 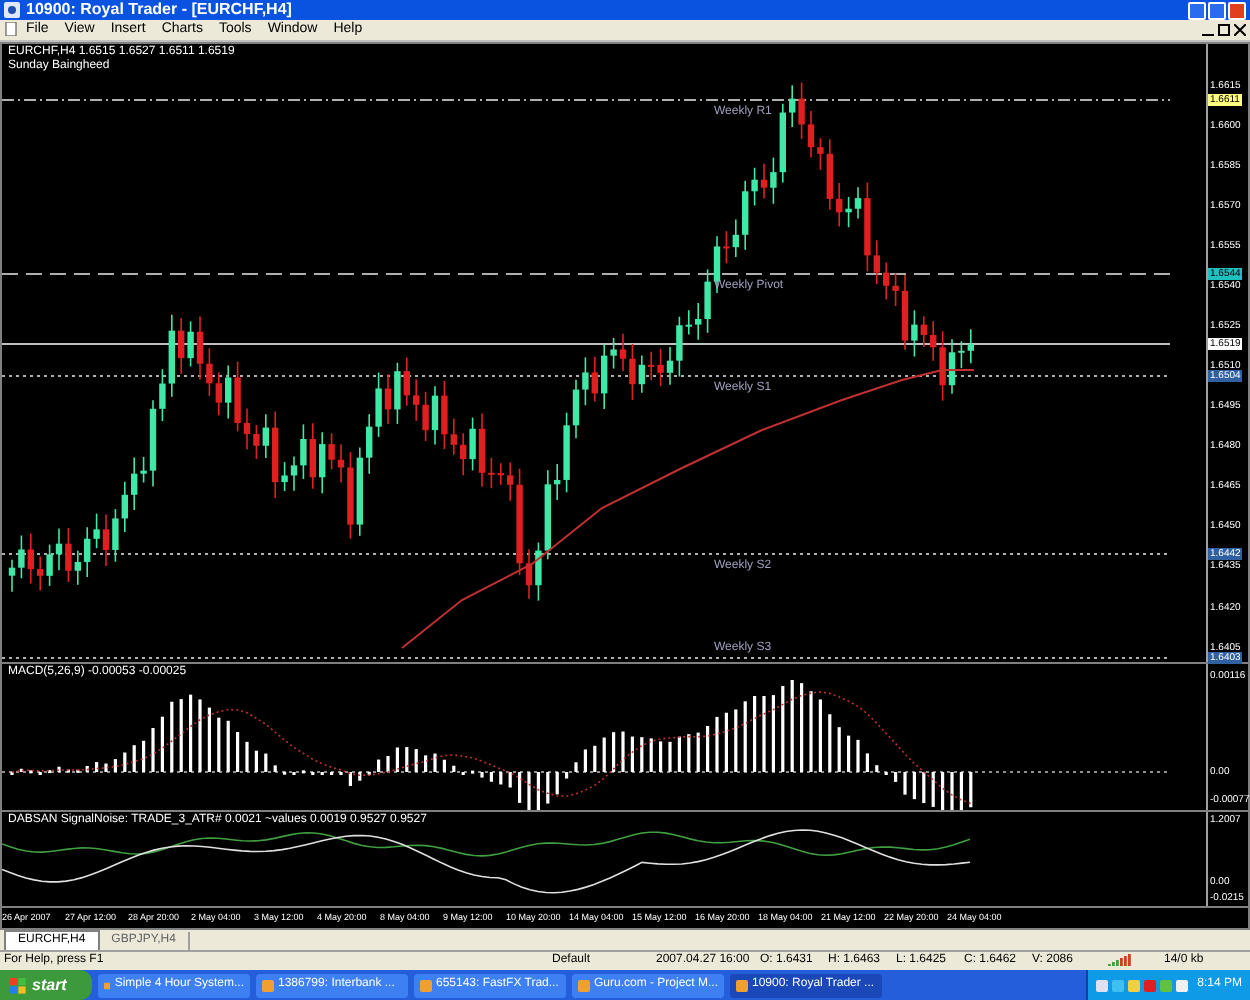 I want to click on window-title: 10900: Royal Trader - [EURCHF,H4], so click(x=160, y=10).